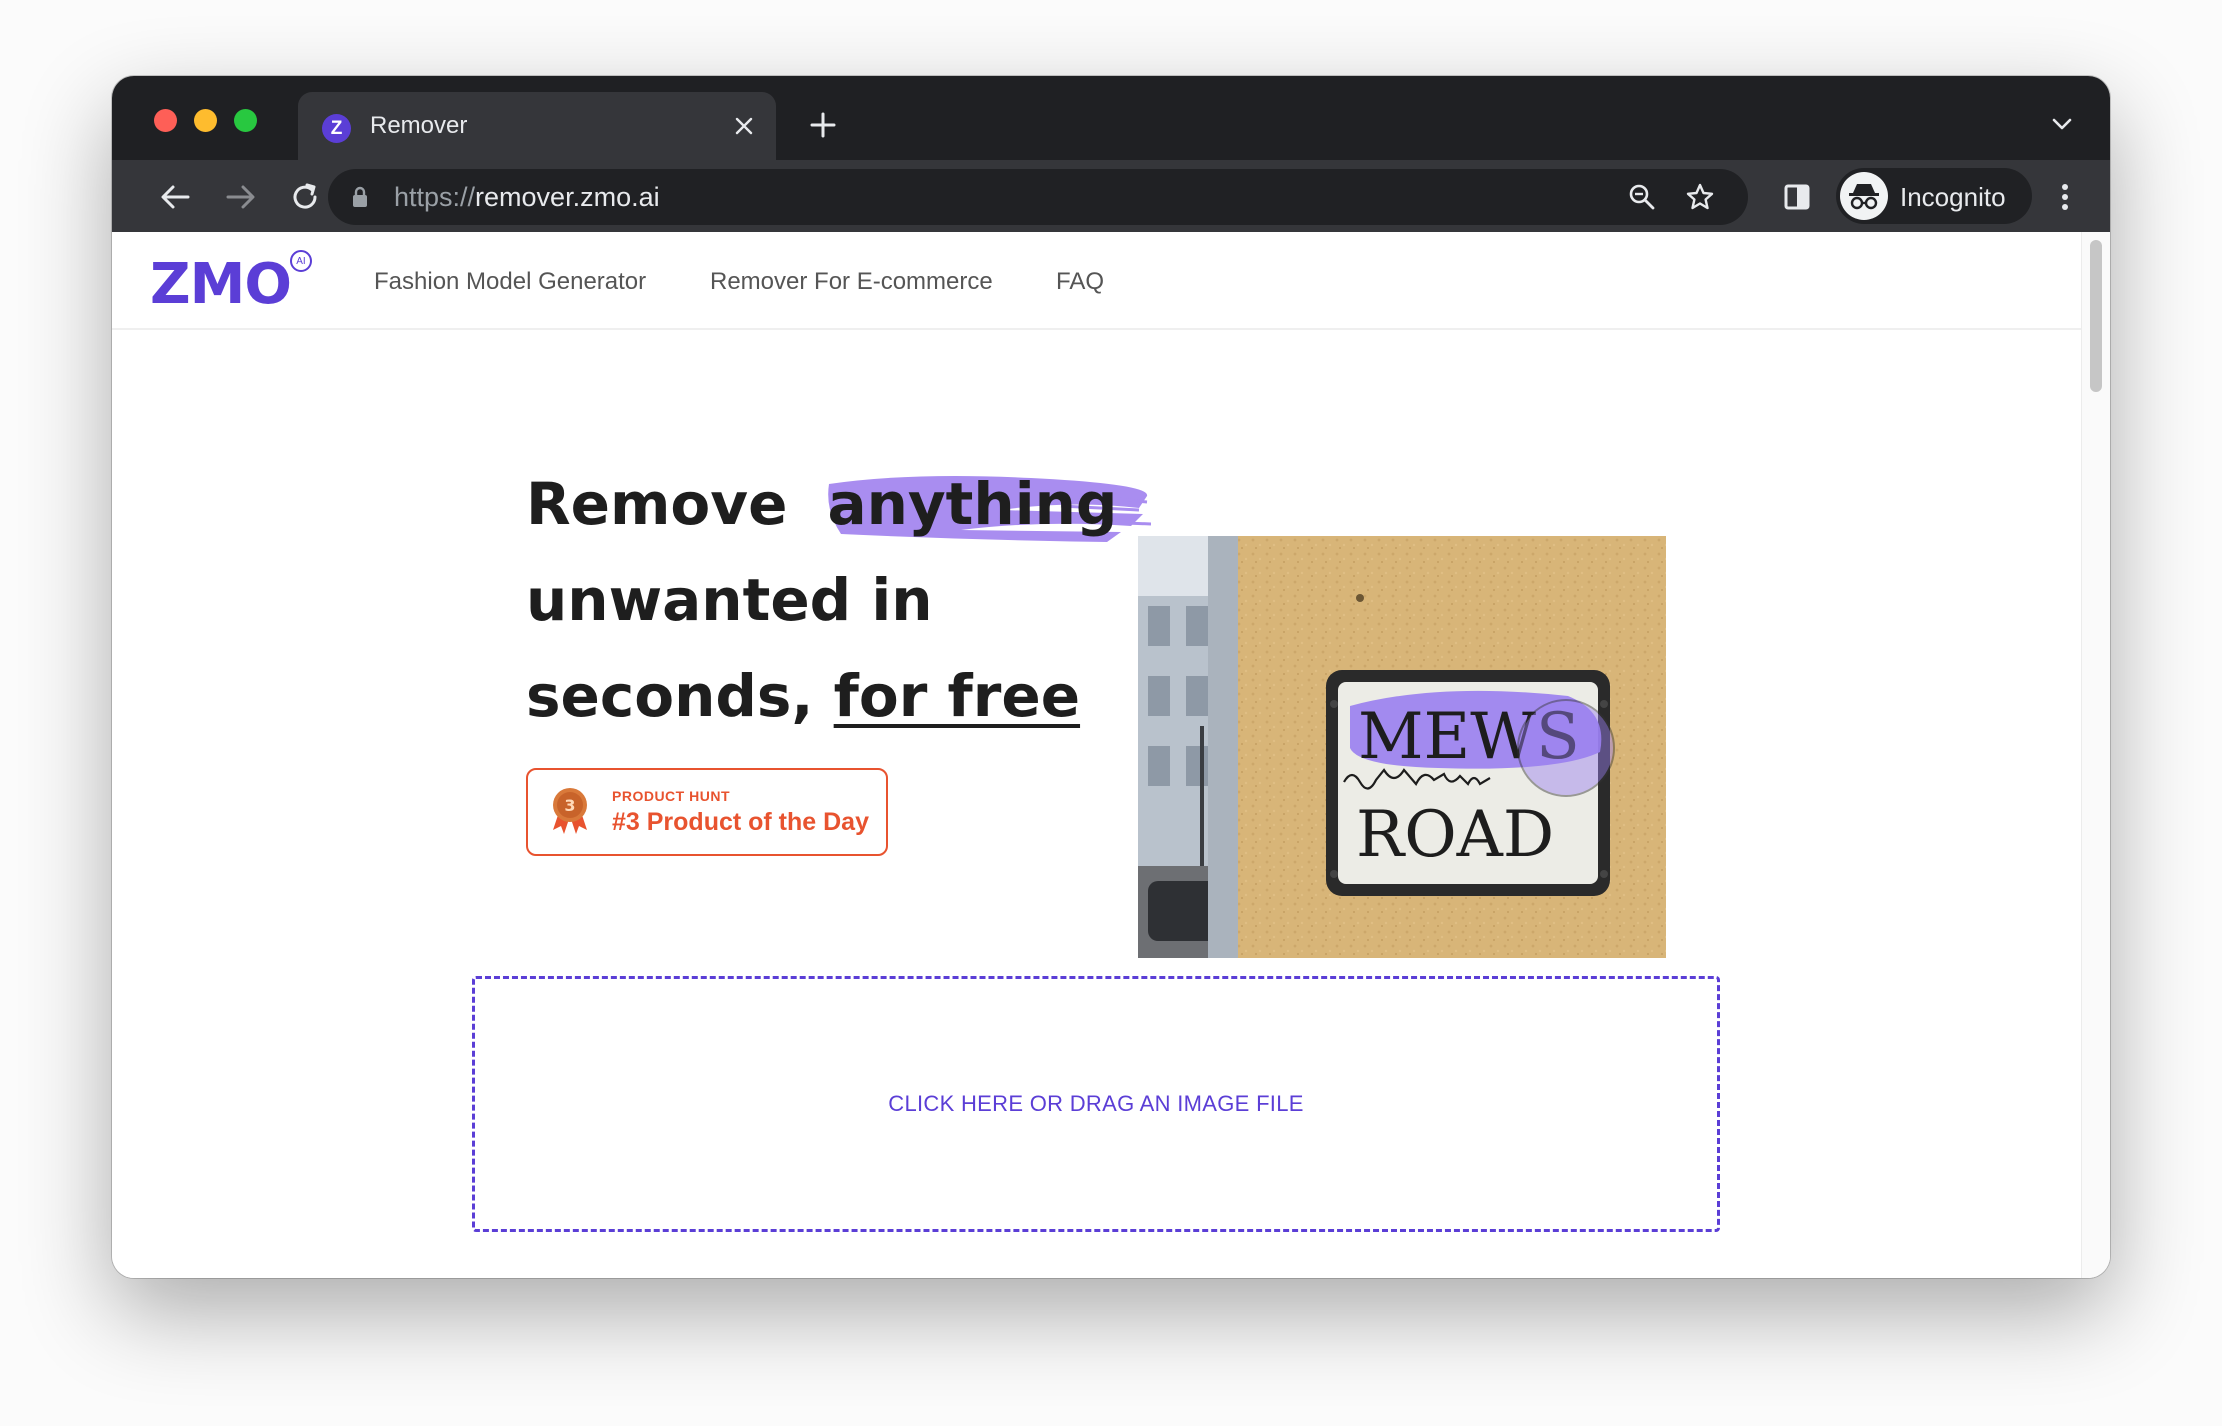  What do you see at coordinates (2096, 316) in the screenshot?
I see `scrollbar-thumb` at bounding box center [2096, 316].